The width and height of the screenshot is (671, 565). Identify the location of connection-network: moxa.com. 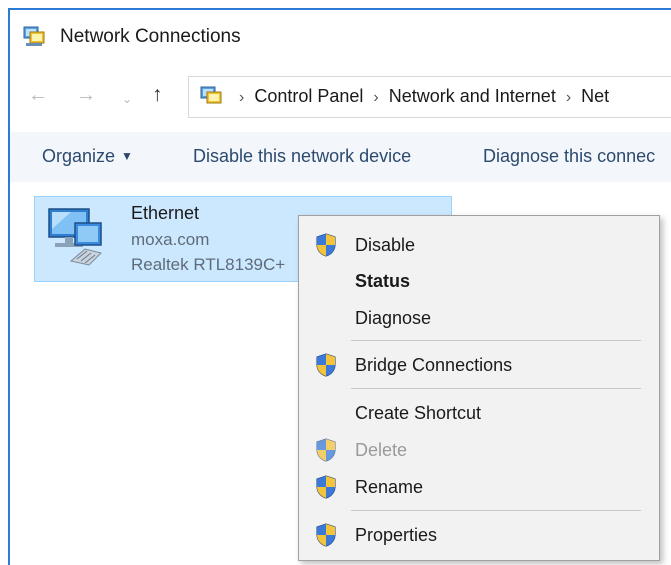
(170, 239).